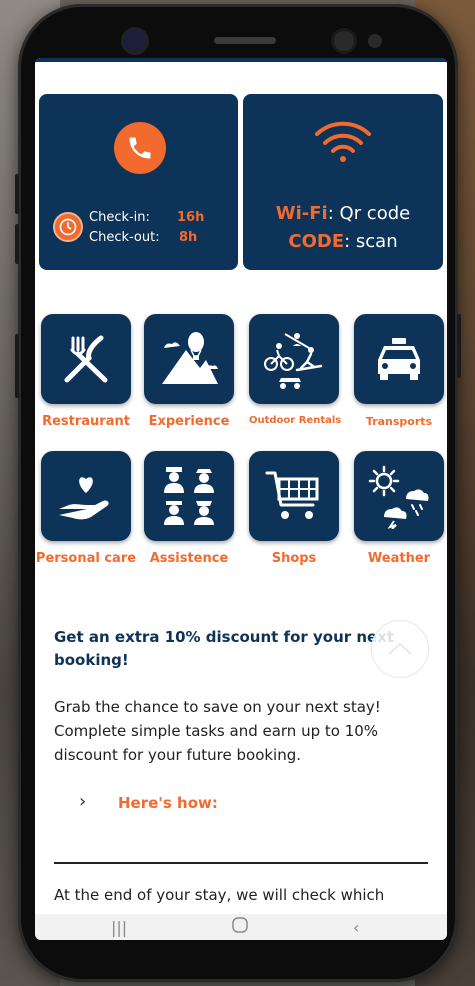 The image size is (475, 986). I want to click on speaker-grille, so click(245, 40).